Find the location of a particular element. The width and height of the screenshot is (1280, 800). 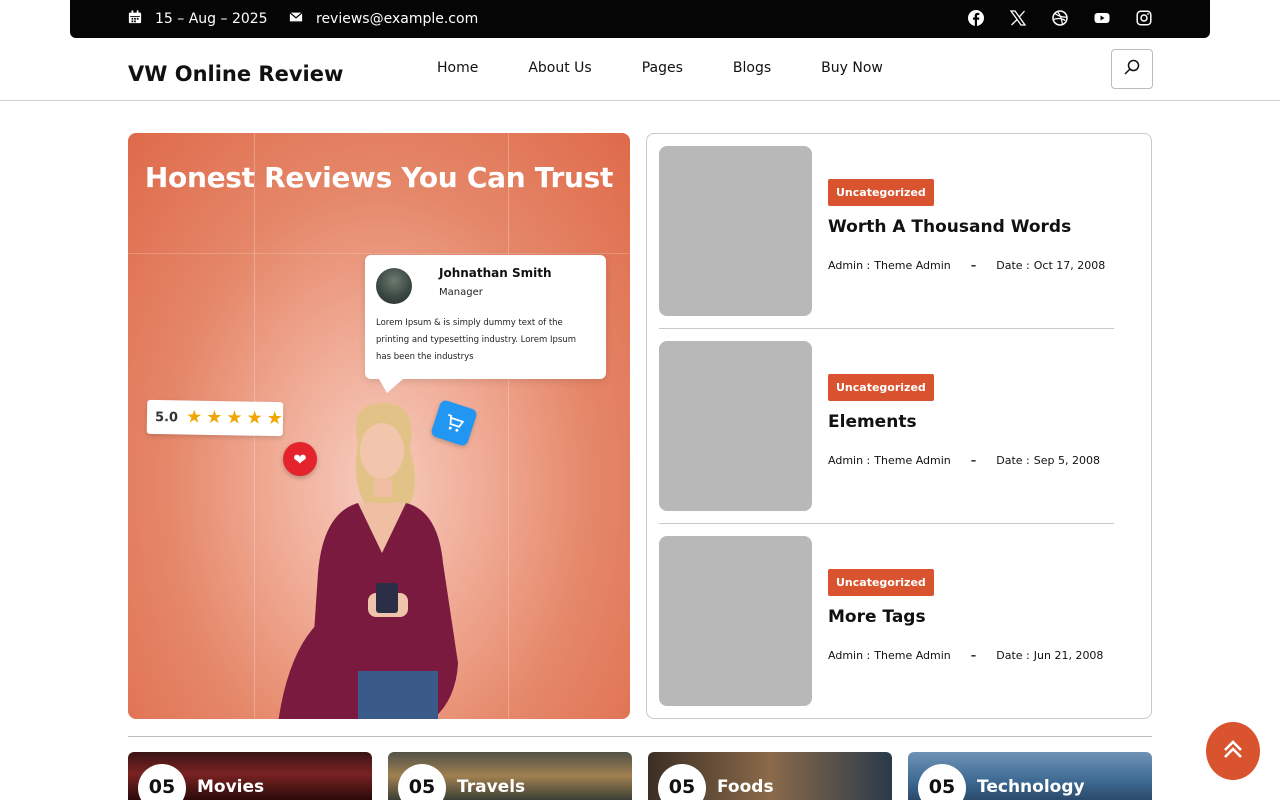

rating-badge: 5.0 ★ ★ ★ ★ ★ is located at coordinates (215, 418).